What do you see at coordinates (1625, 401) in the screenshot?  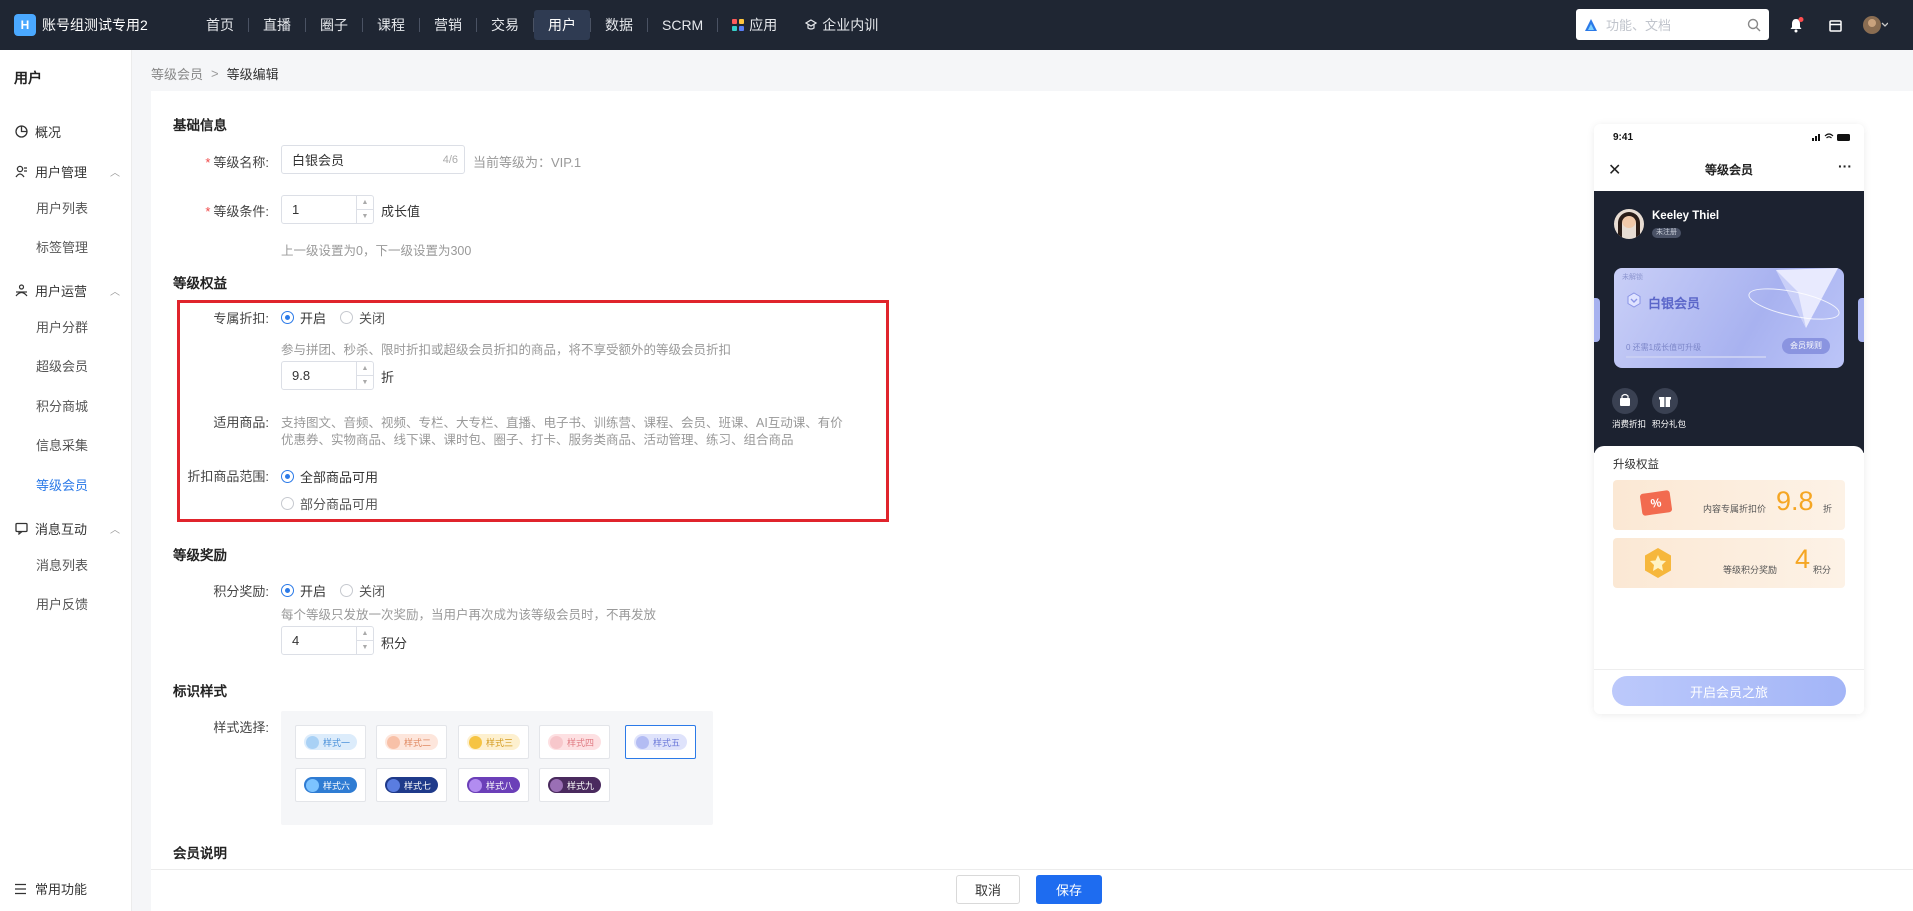 I see `discount-bag-icon` at bounding box center [1625, 401].